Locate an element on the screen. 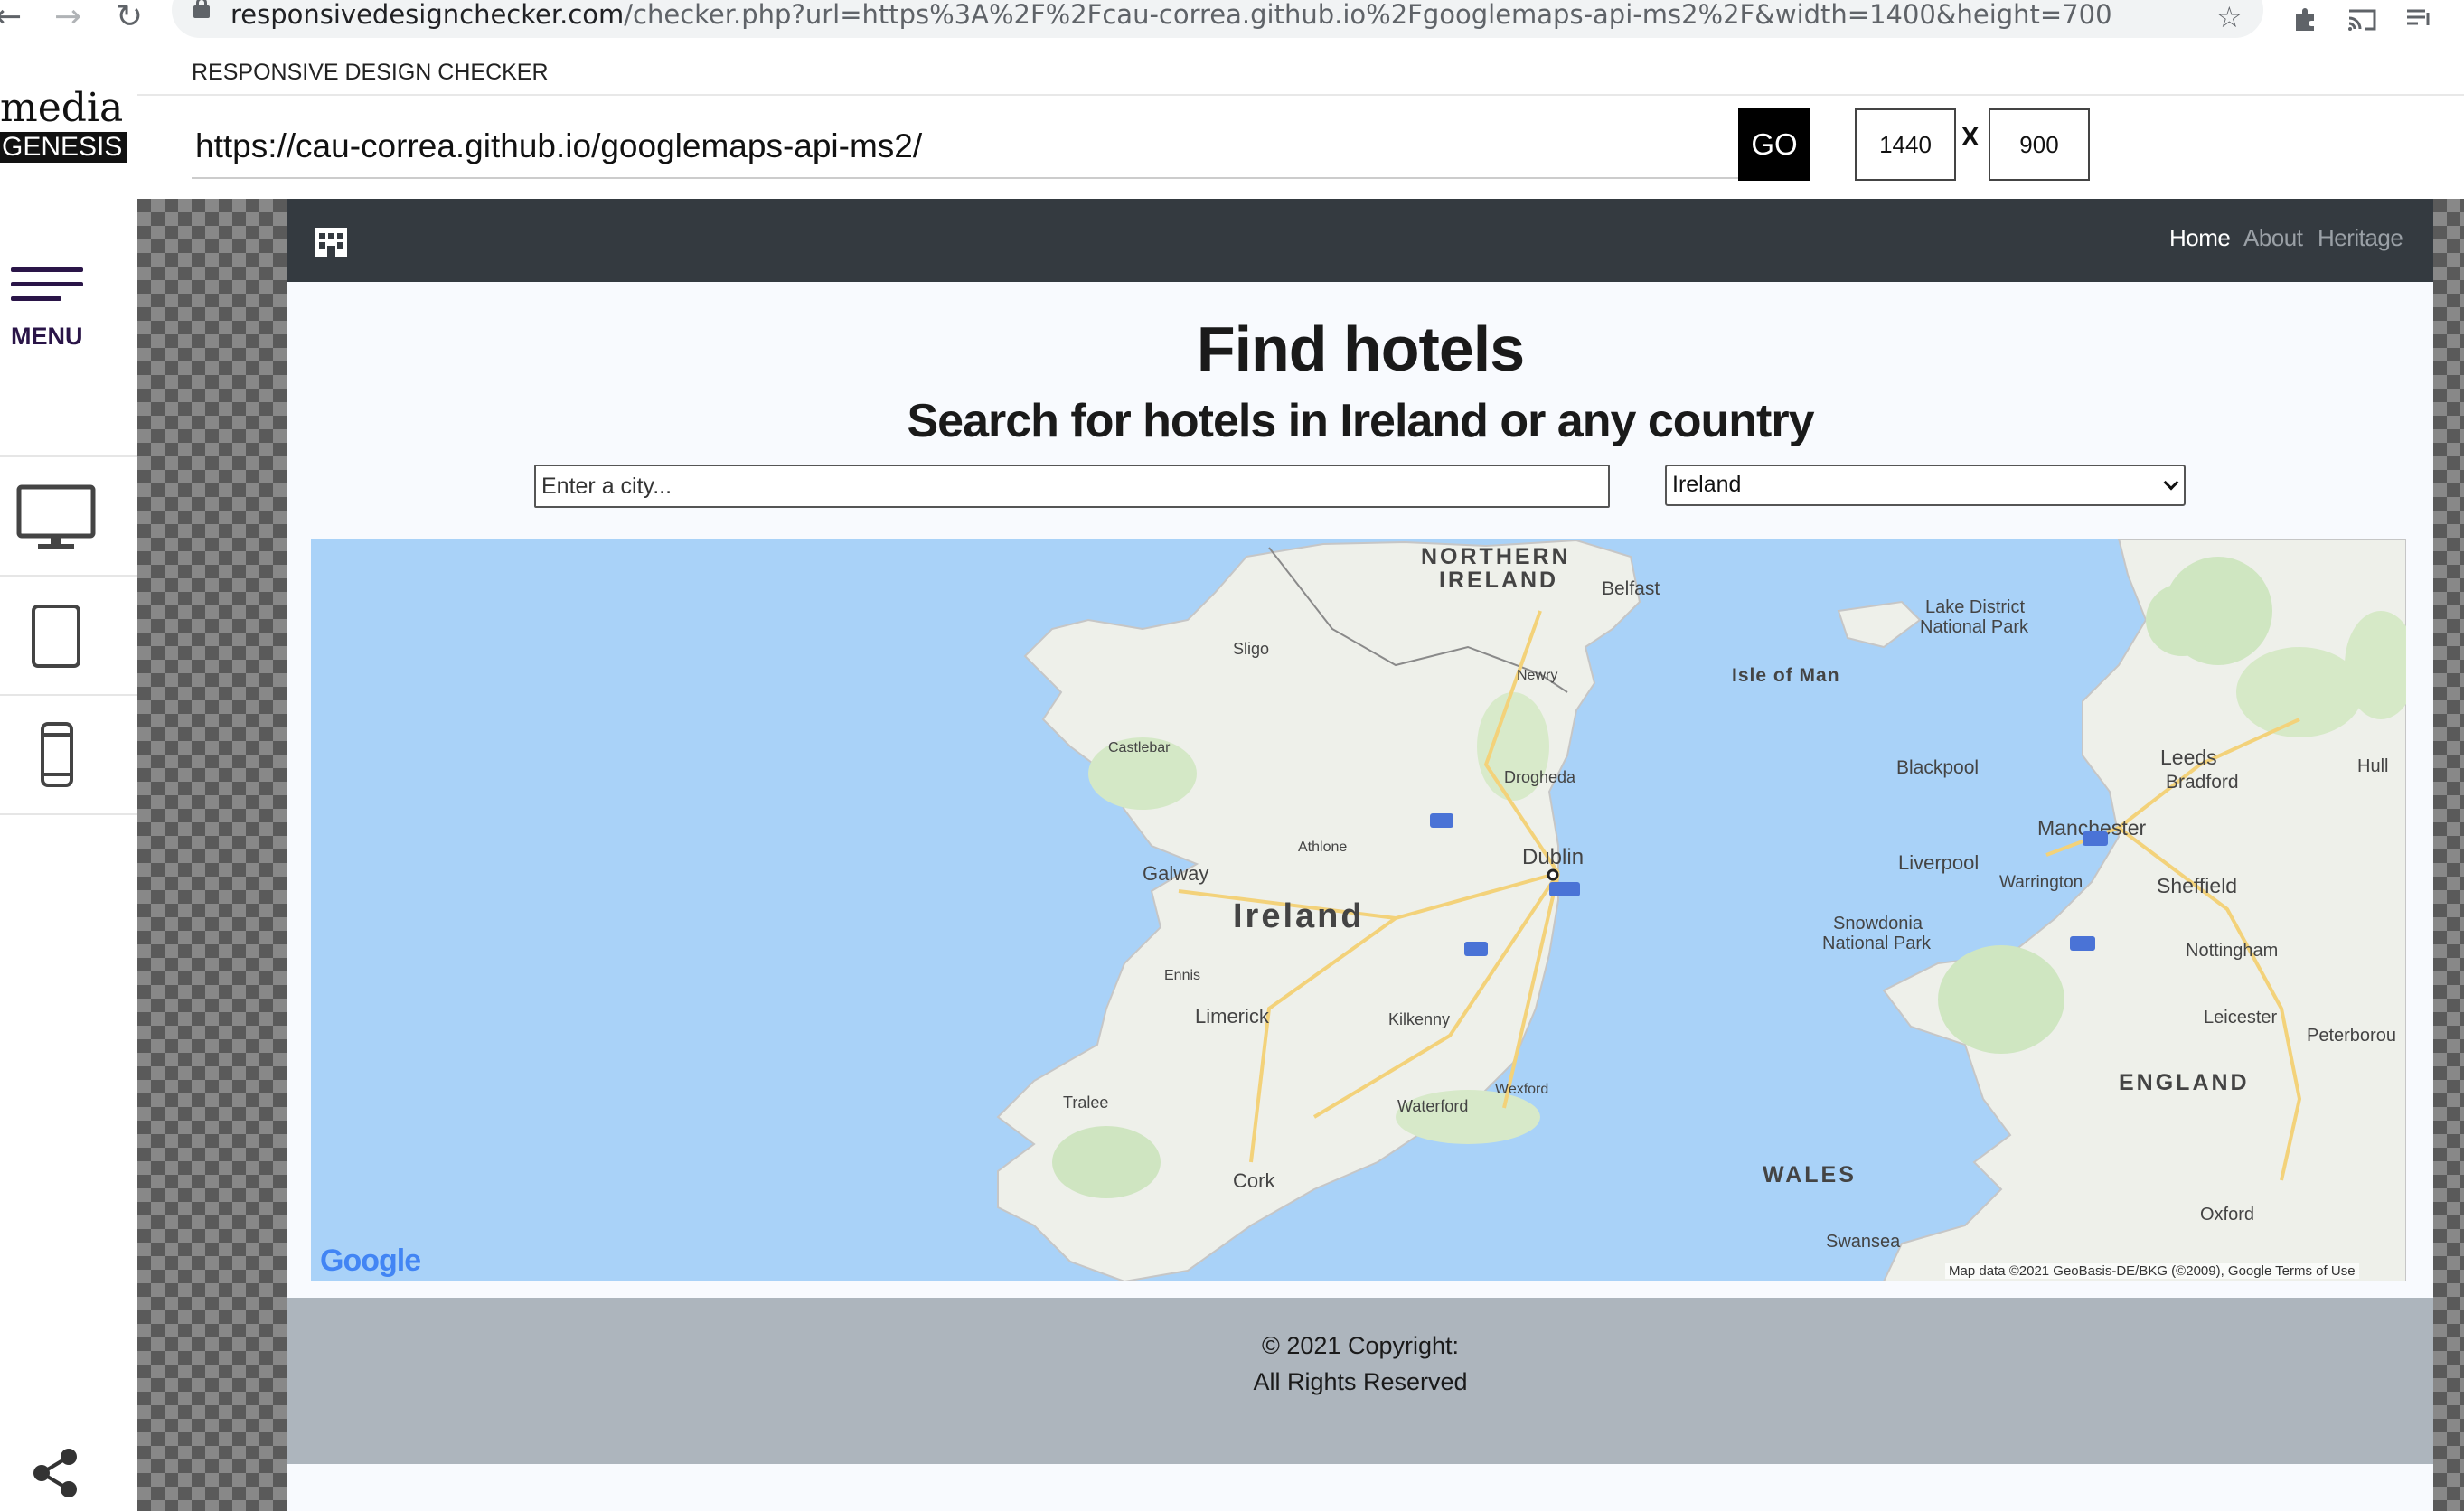 Image resolution: width=2464 pixels, height=1511 pixels. map-label-limerick: Limerick is located at coordinates (1232, 1016).